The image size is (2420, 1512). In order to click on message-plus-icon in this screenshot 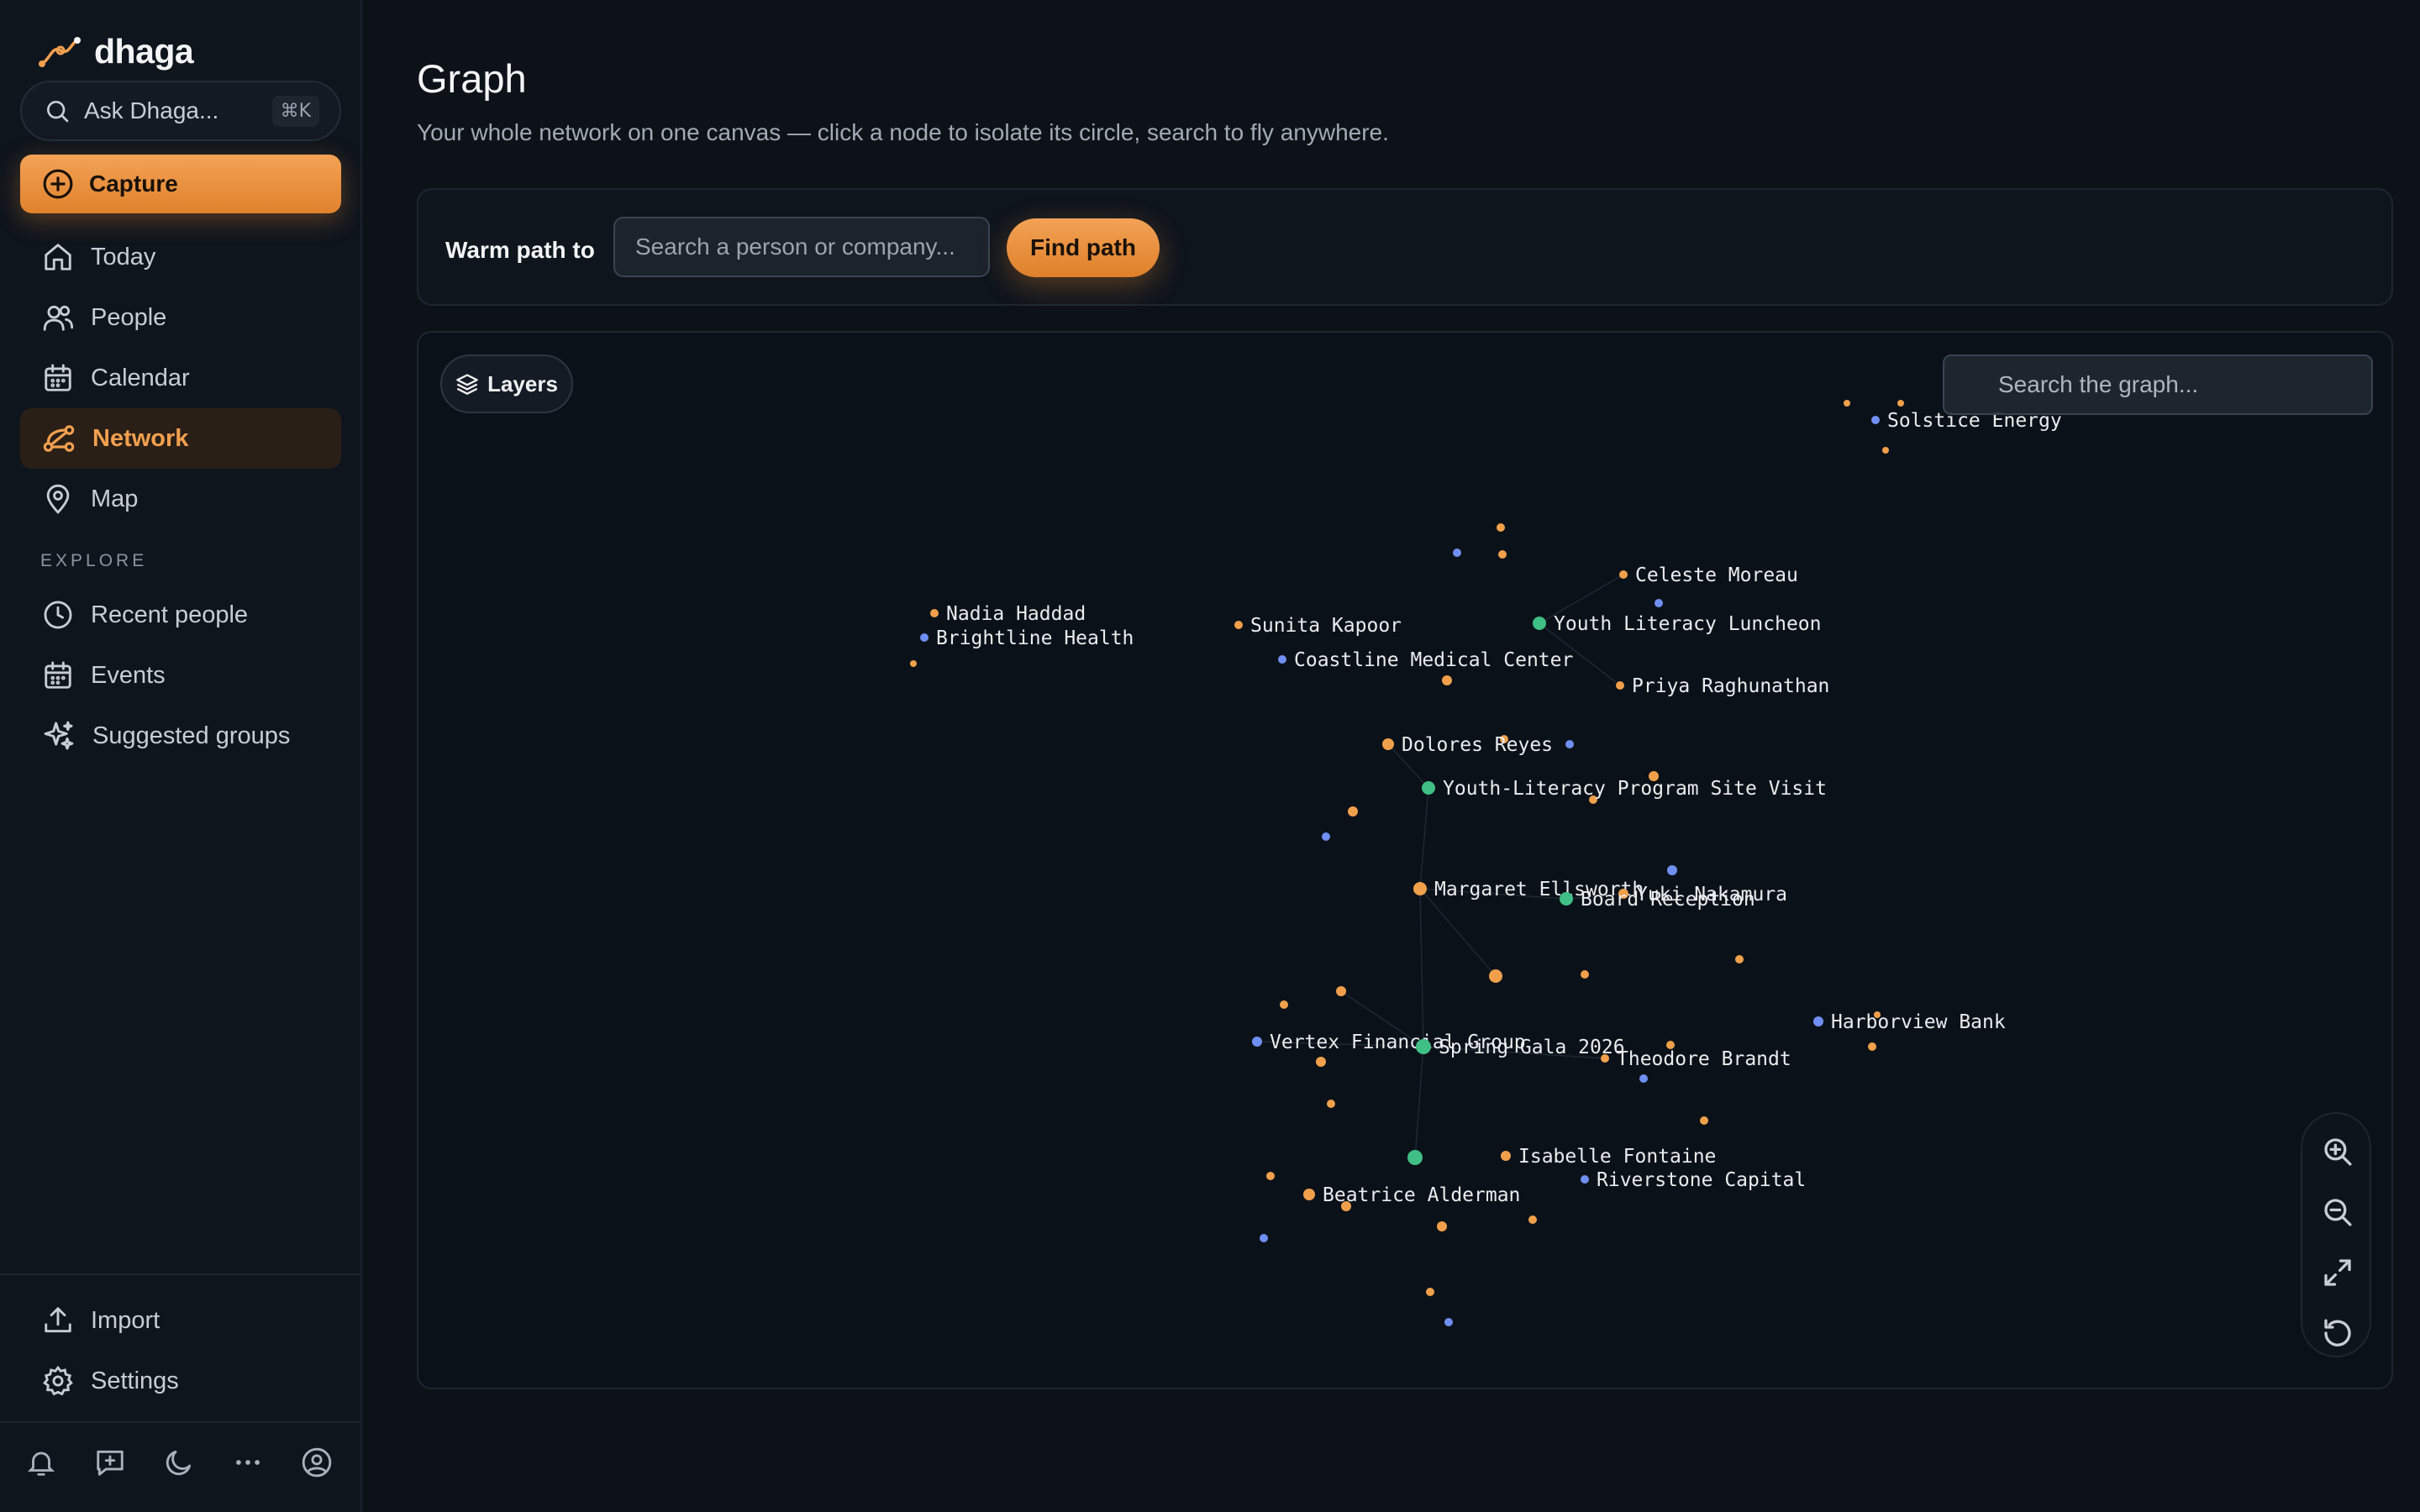, I will do `click(110, 1462)`.